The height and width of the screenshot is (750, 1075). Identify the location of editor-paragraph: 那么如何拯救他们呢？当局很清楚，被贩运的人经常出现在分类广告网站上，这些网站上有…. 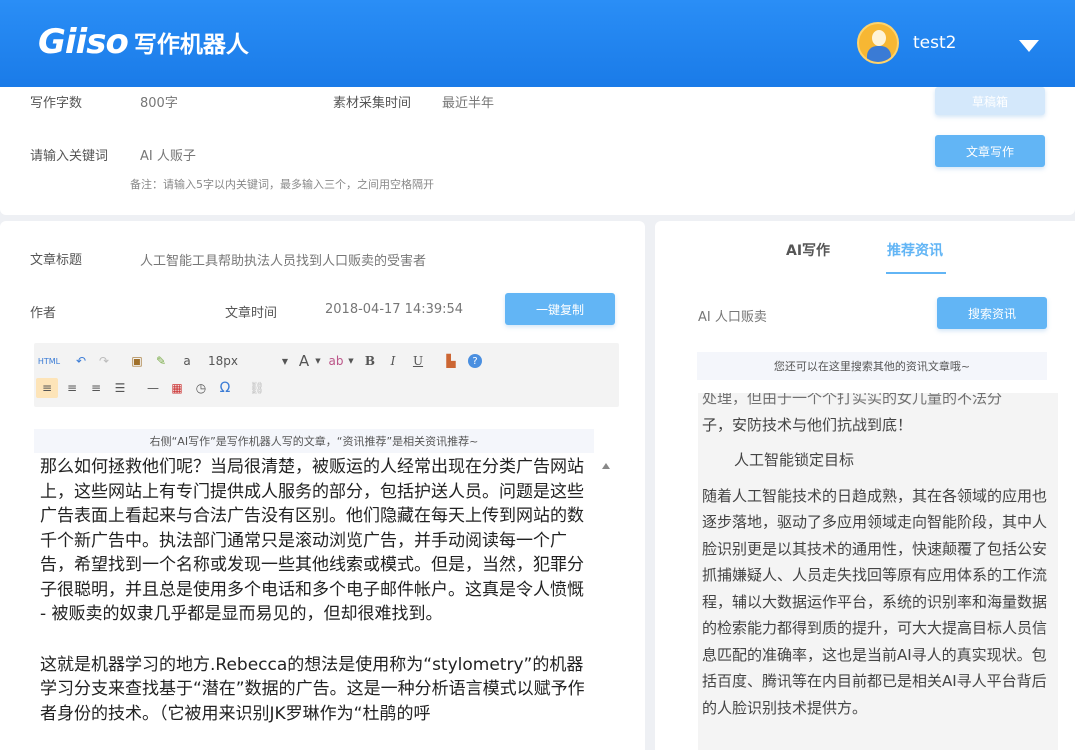
(312, 540).